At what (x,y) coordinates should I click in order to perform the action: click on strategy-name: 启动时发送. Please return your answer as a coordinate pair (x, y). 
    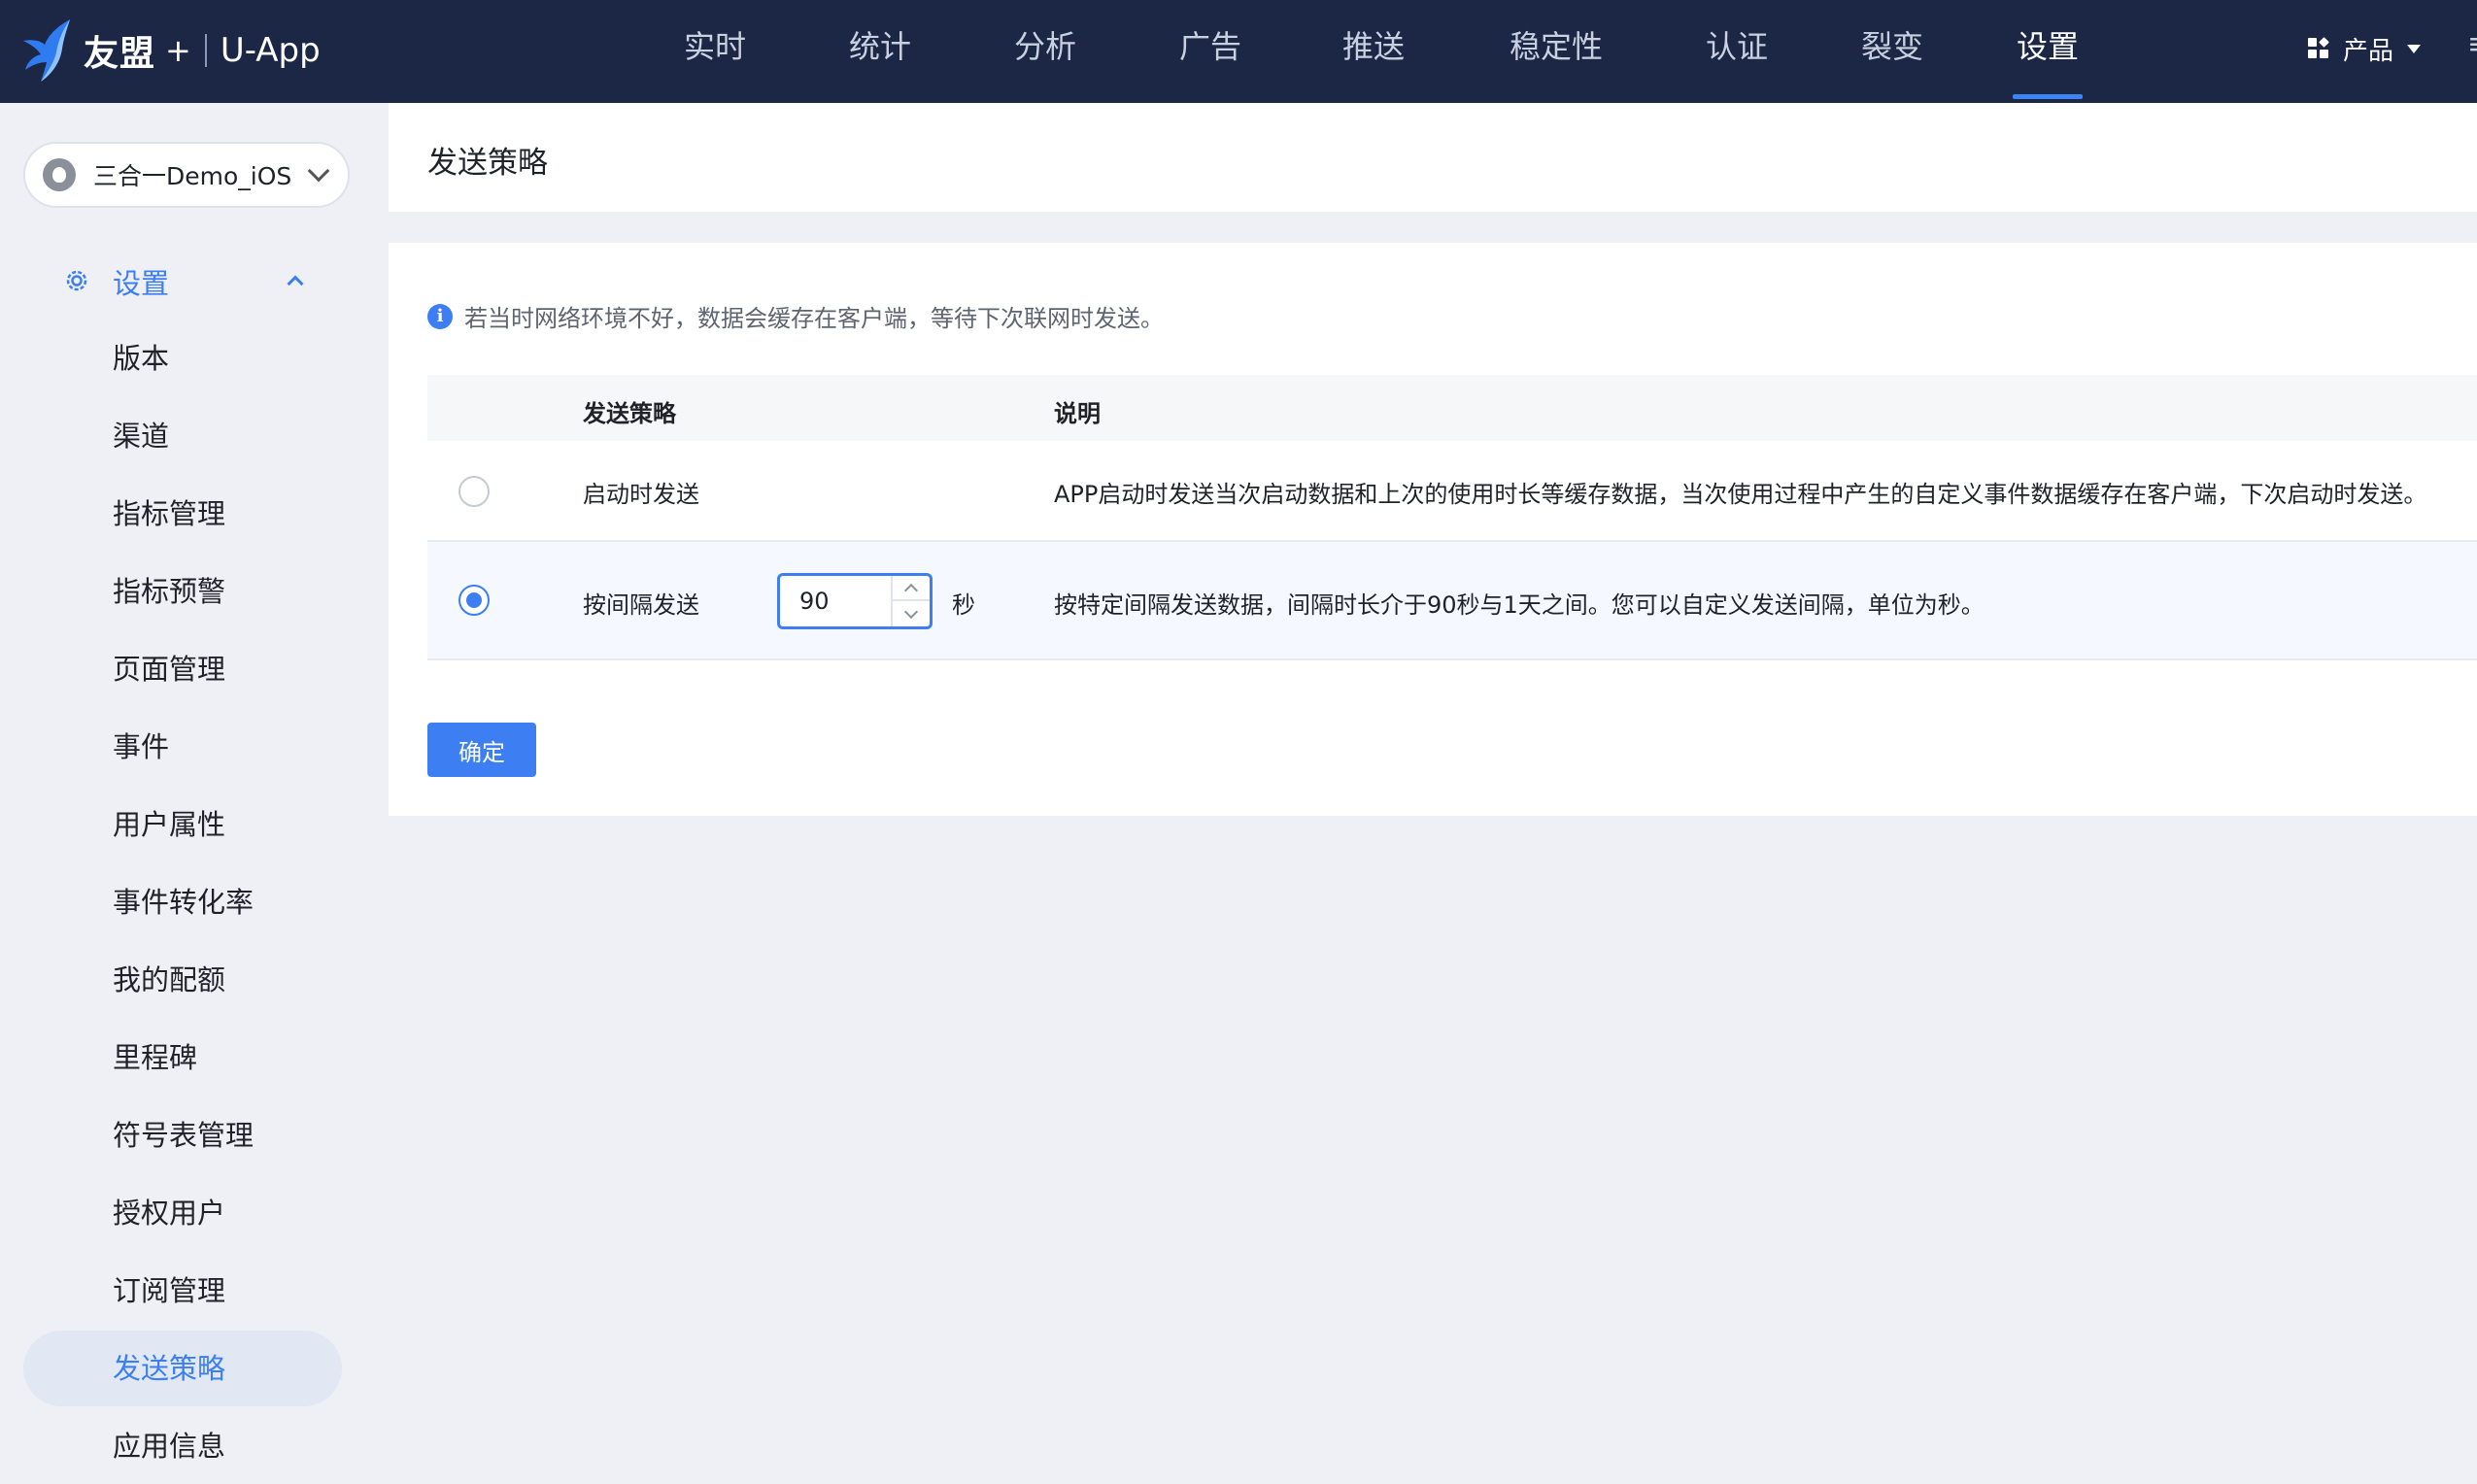
    Looking at the image, I should click on (641, 494).